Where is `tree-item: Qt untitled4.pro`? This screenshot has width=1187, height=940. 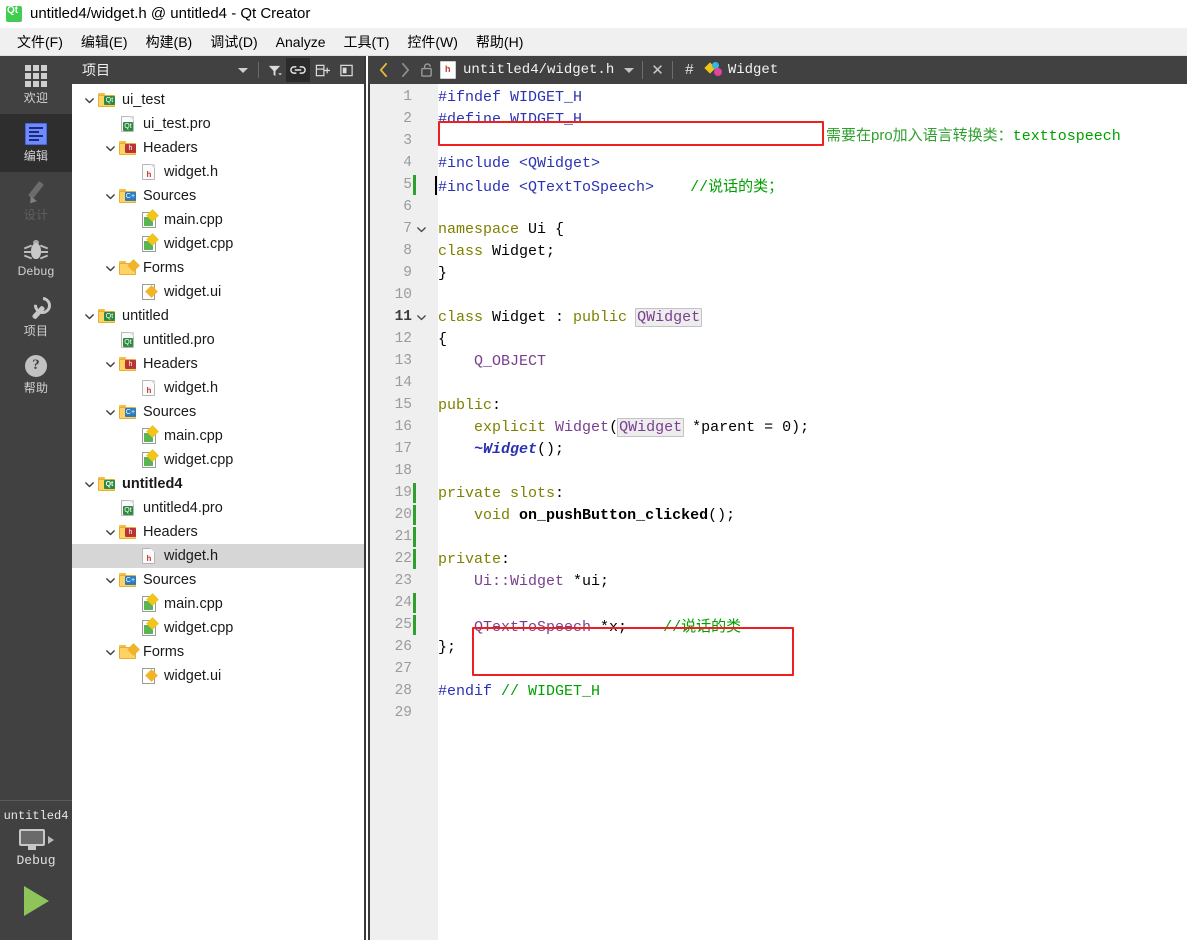
tree-item: Qt untitled4.pro is located at coordinates (218, 508).